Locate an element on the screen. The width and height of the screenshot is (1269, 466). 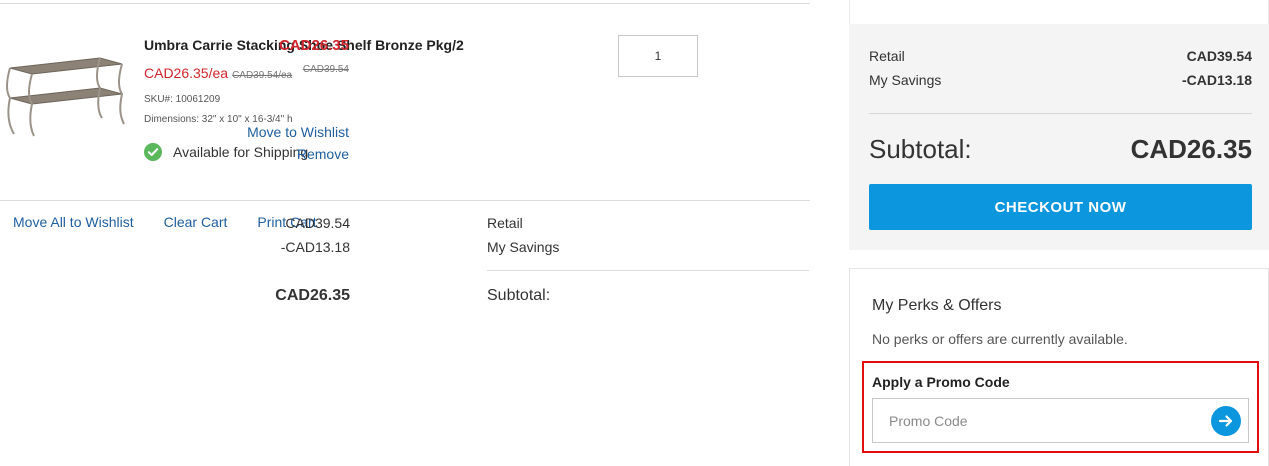
move-all-to-wishlist-link: Move All to Wishlist is located at coordinates (73, 222).